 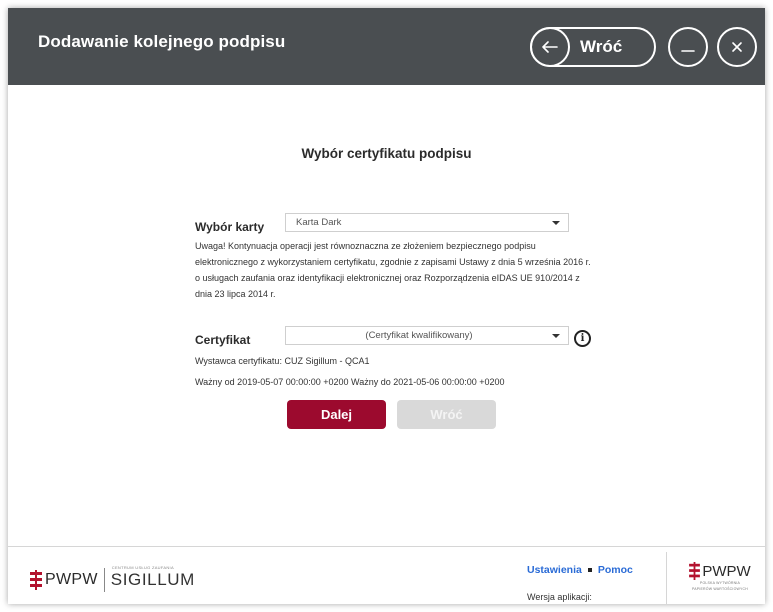 I want to click on title-bar: Dodawanie kolejnego podpisu Wróć, so click(x=386, y=46).